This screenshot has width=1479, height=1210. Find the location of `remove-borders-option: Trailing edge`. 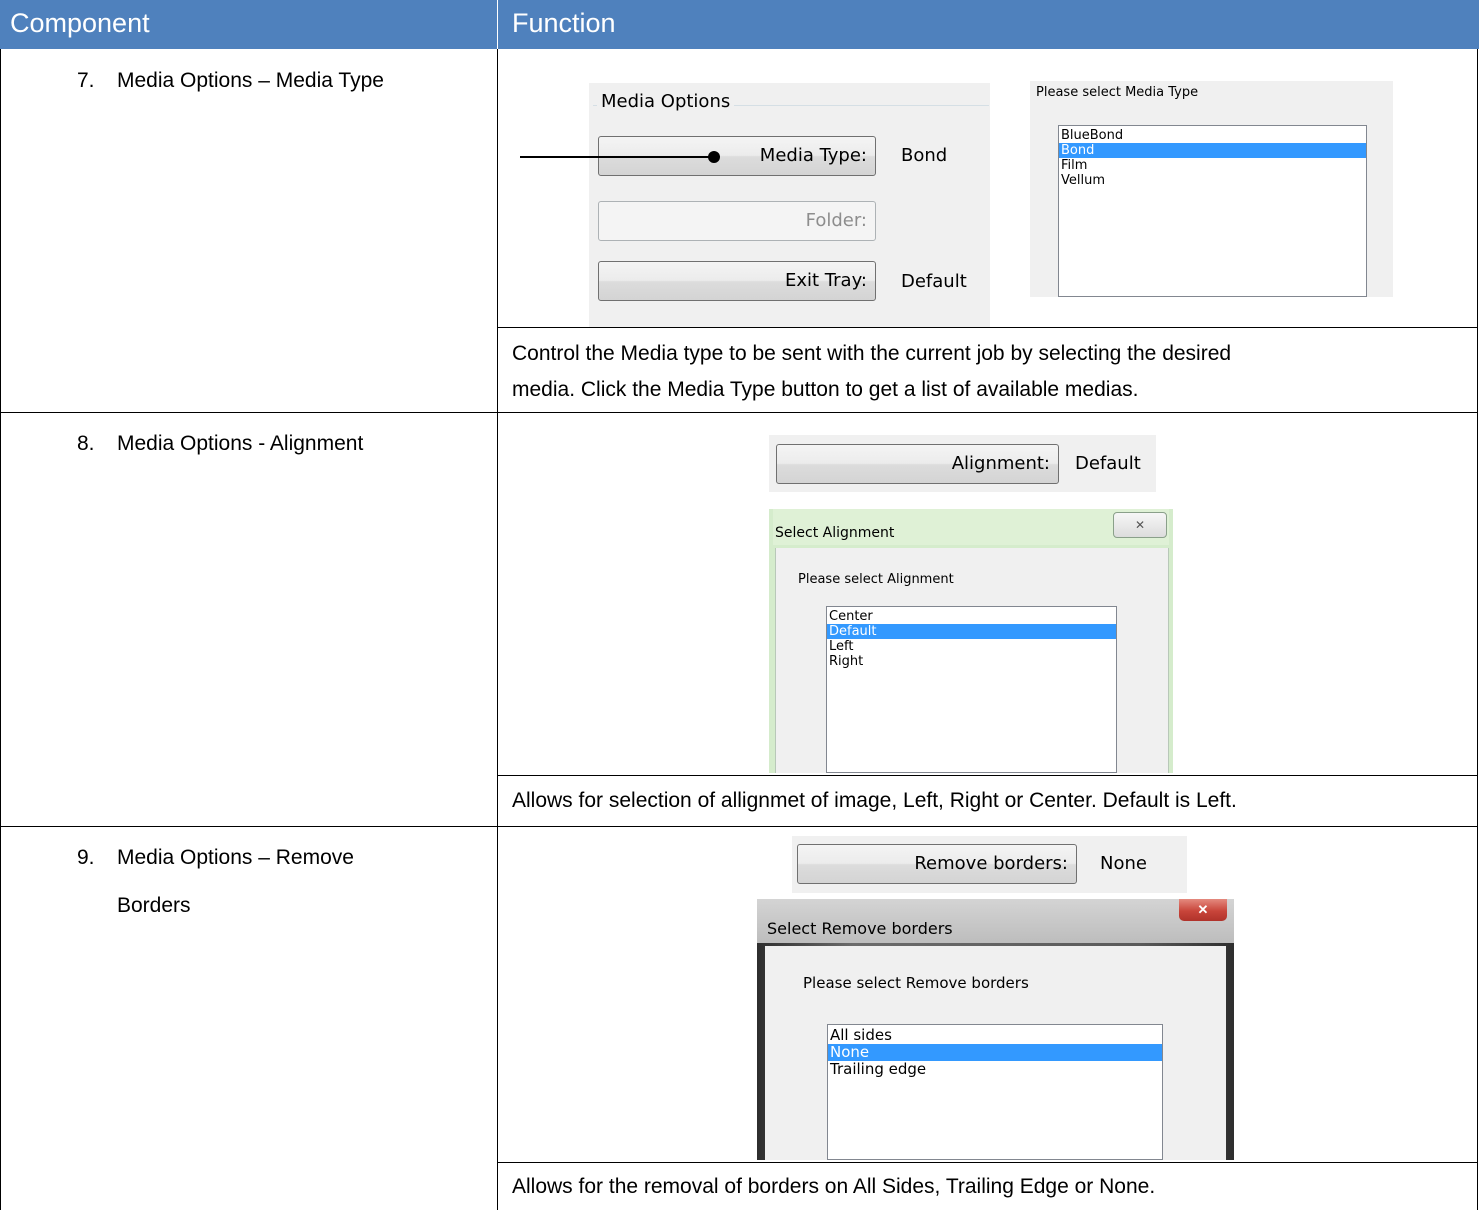

remove-borders-option: Trailing edge is located at coordinates (995, 1069).